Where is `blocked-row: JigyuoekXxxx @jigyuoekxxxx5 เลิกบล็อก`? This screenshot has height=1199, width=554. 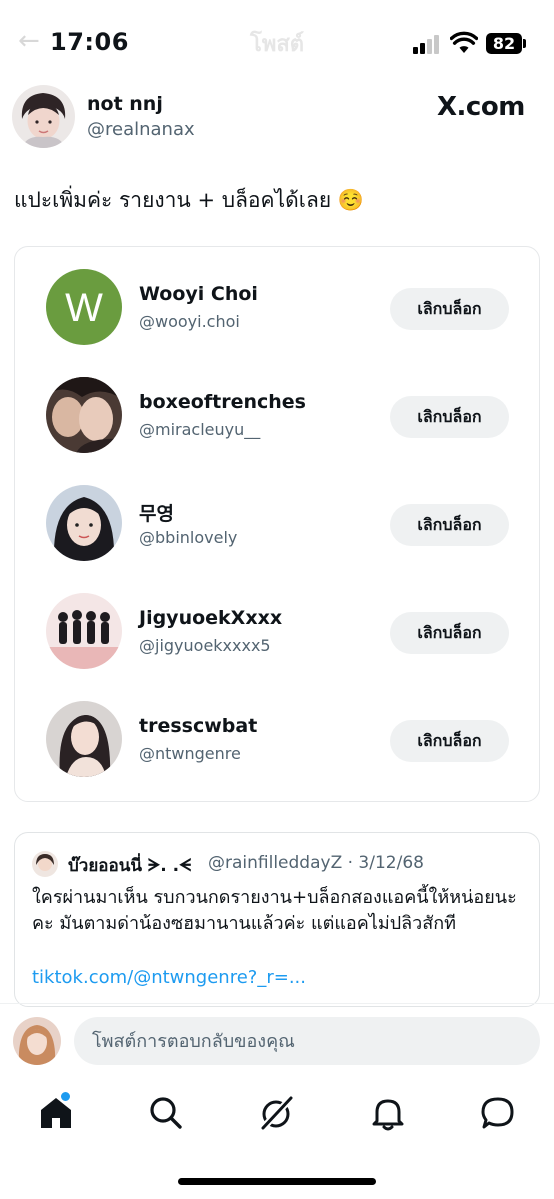
blocked-row: JigyuoekXxxx @jigyuoekxxxx5 เลิกบล็อก is located at coordinates (277, 633).